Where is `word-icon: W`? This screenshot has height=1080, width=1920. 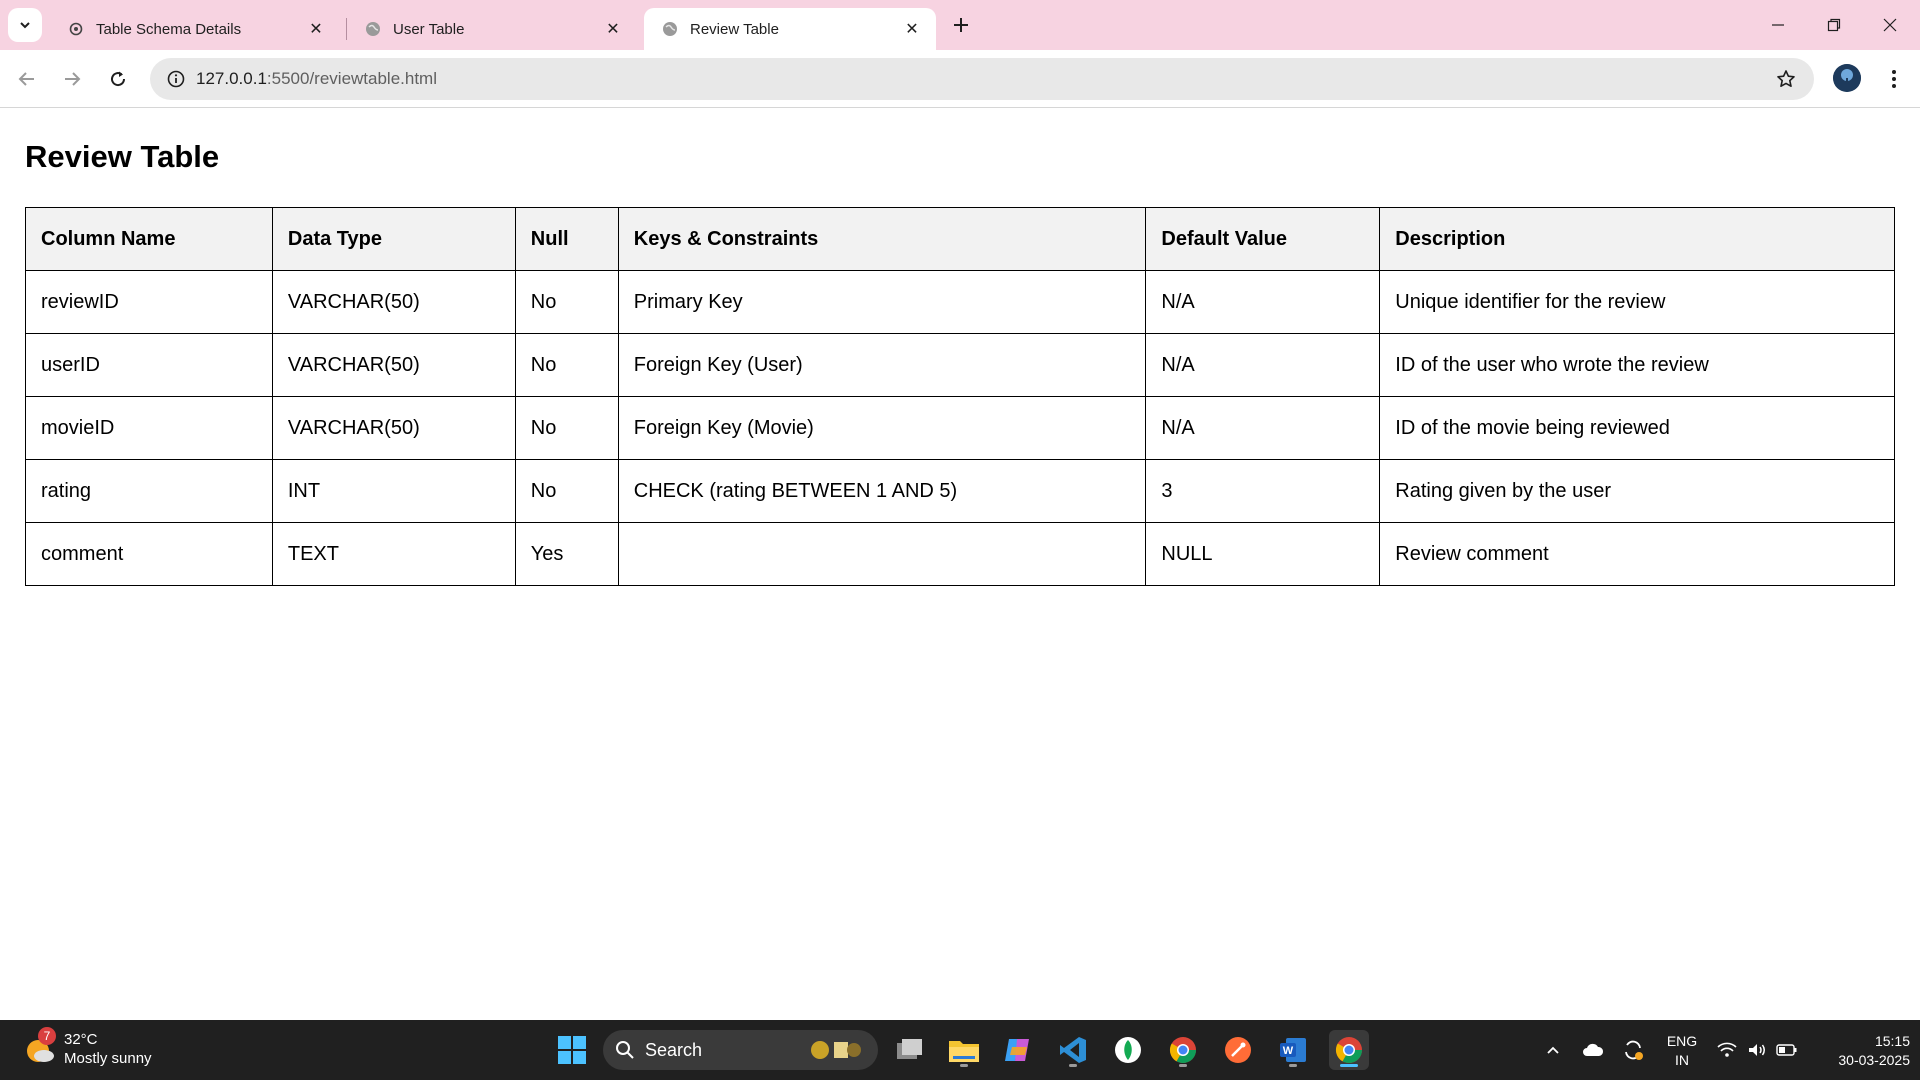
word-icon: W is located at coordinates (1293, 1050).